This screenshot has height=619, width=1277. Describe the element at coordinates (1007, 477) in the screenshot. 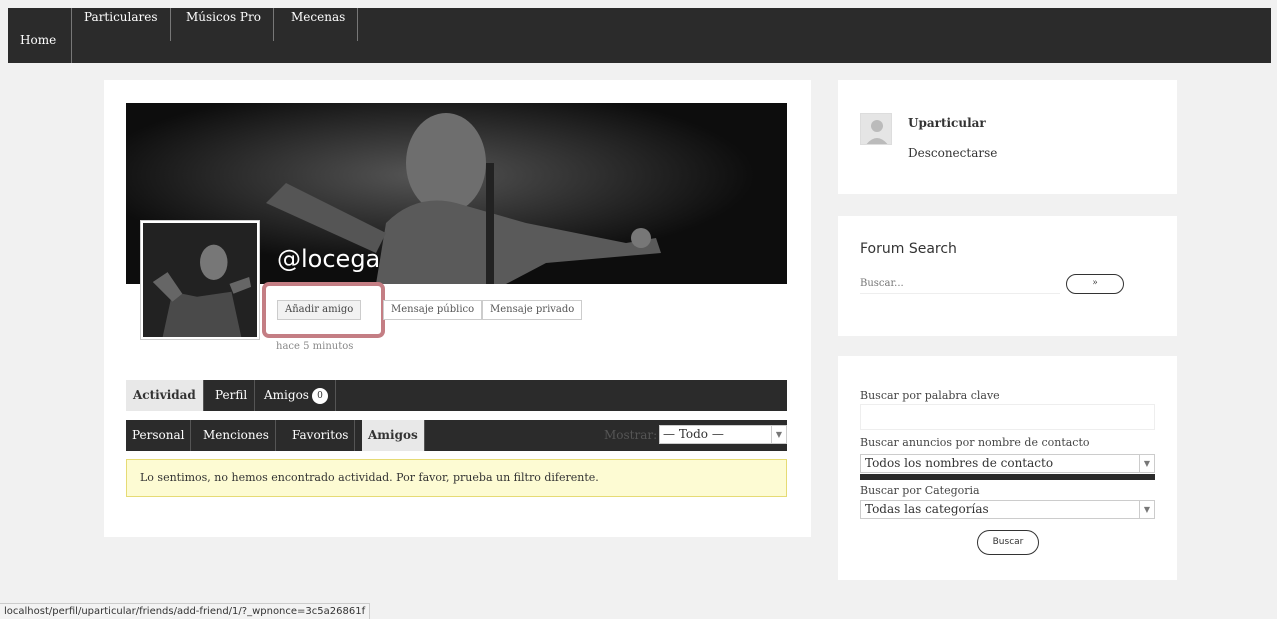

I see `divider-bar` at that location.